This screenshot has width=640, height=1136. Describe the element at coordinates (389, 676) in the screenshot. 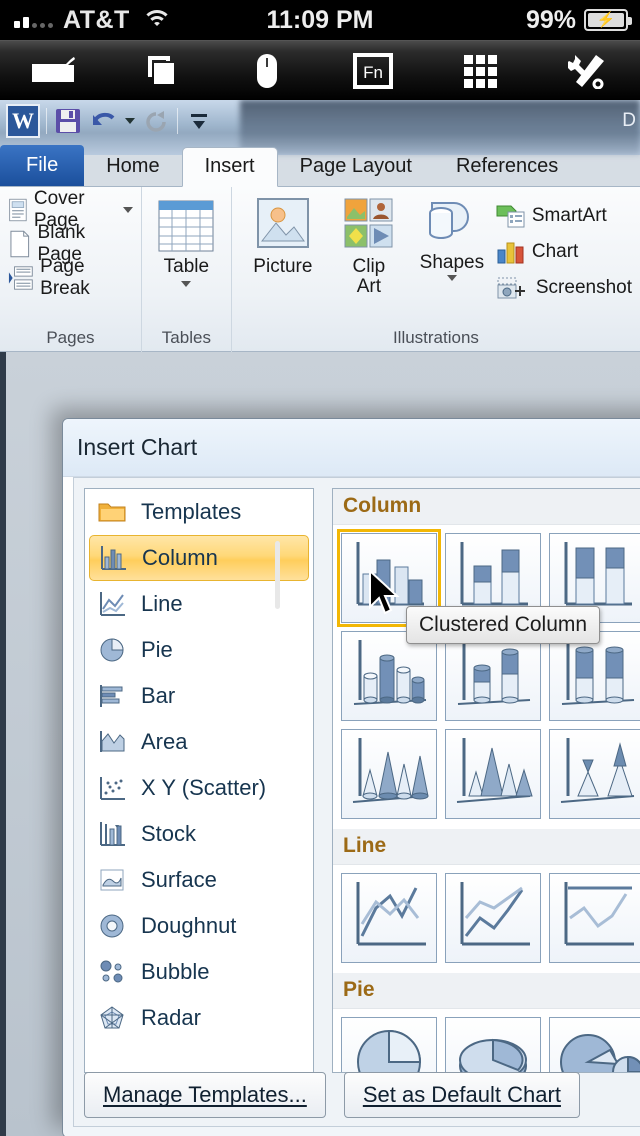

I see `thumb-clustered-cylinder` at that location.